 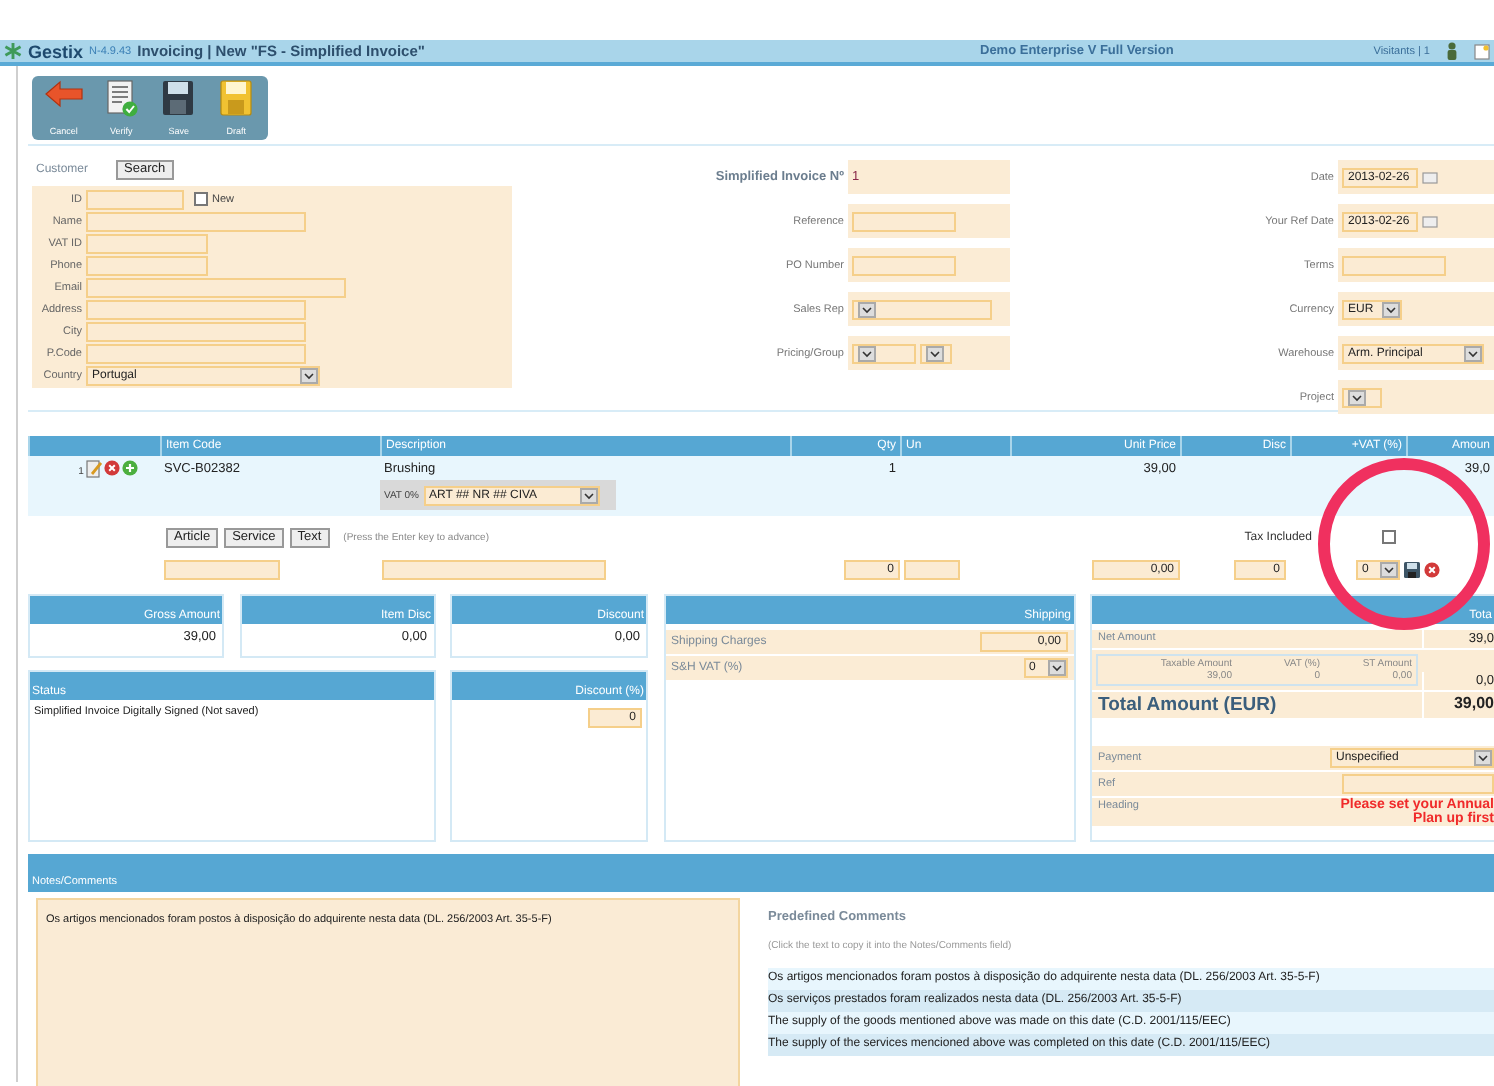 What do you see at coordinates (1187, 705) in the screenshot?
I see `total-label: Total Amount (EUR)` at bounding box center [1187, 705].